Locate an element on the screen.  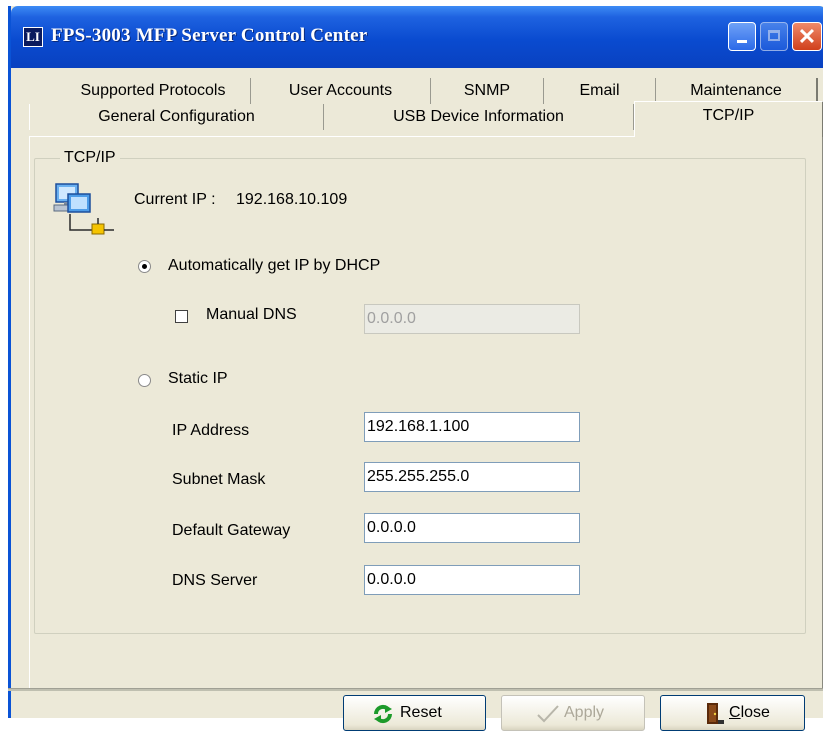
close-label: Close is located at coordinates (749, 713).